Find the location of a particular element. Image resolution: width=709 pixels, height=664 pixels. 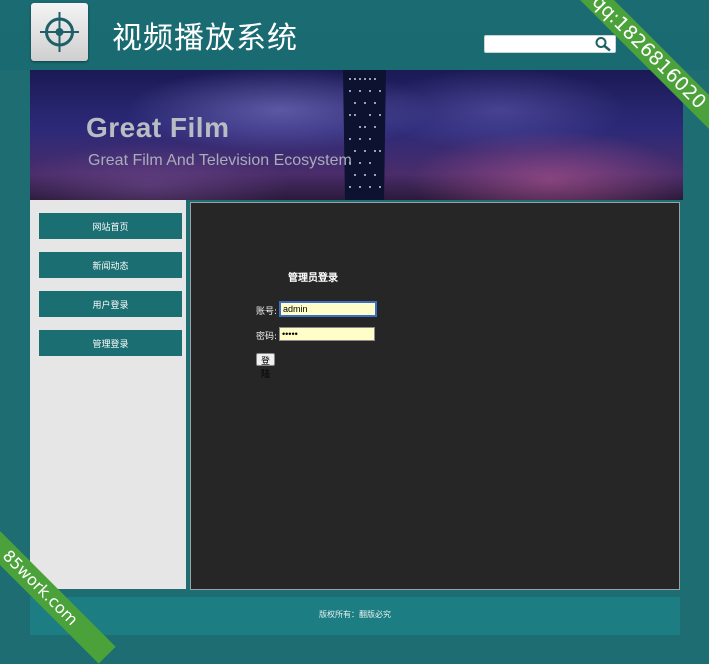

nav-home: 网站首页 is located at coordinates (110, 226).